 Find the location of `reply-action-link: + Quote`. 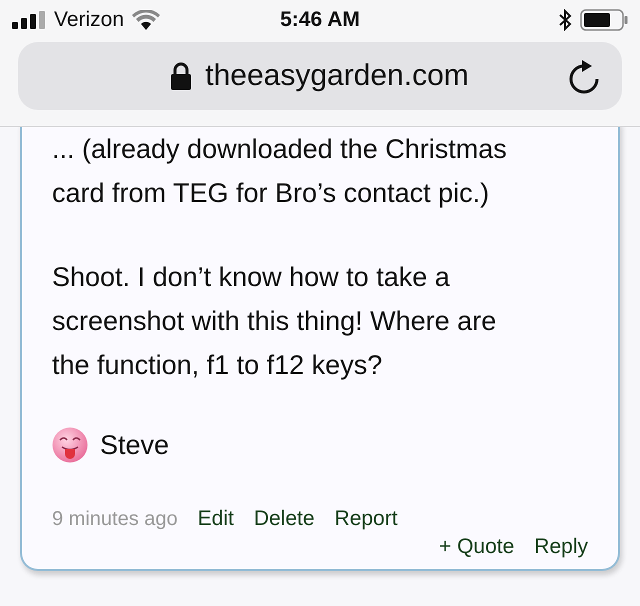

reply-action-link: + Quote is located at coordinates (476, 547).